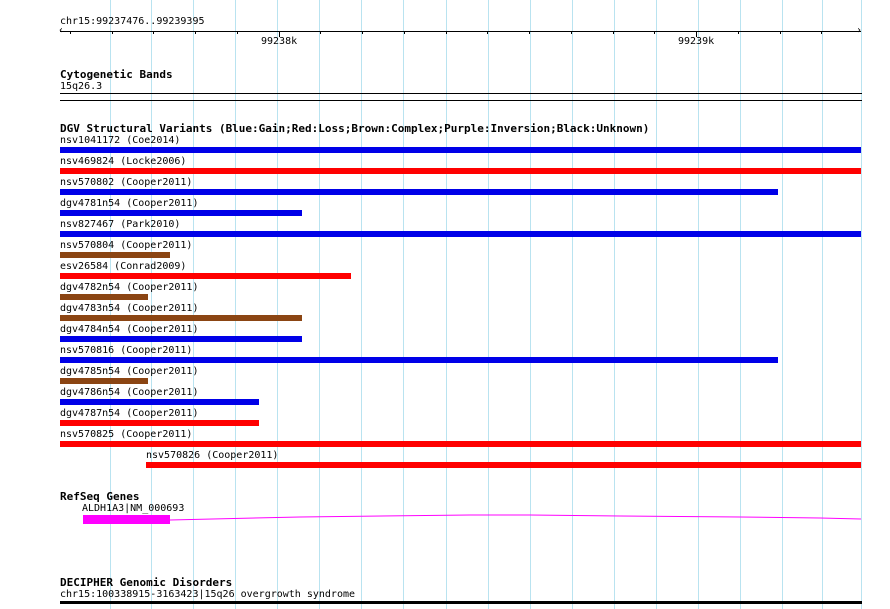 The width and height of the screenshot is (890, 609). I want to click on gene-intron-line, so click(515, 517).